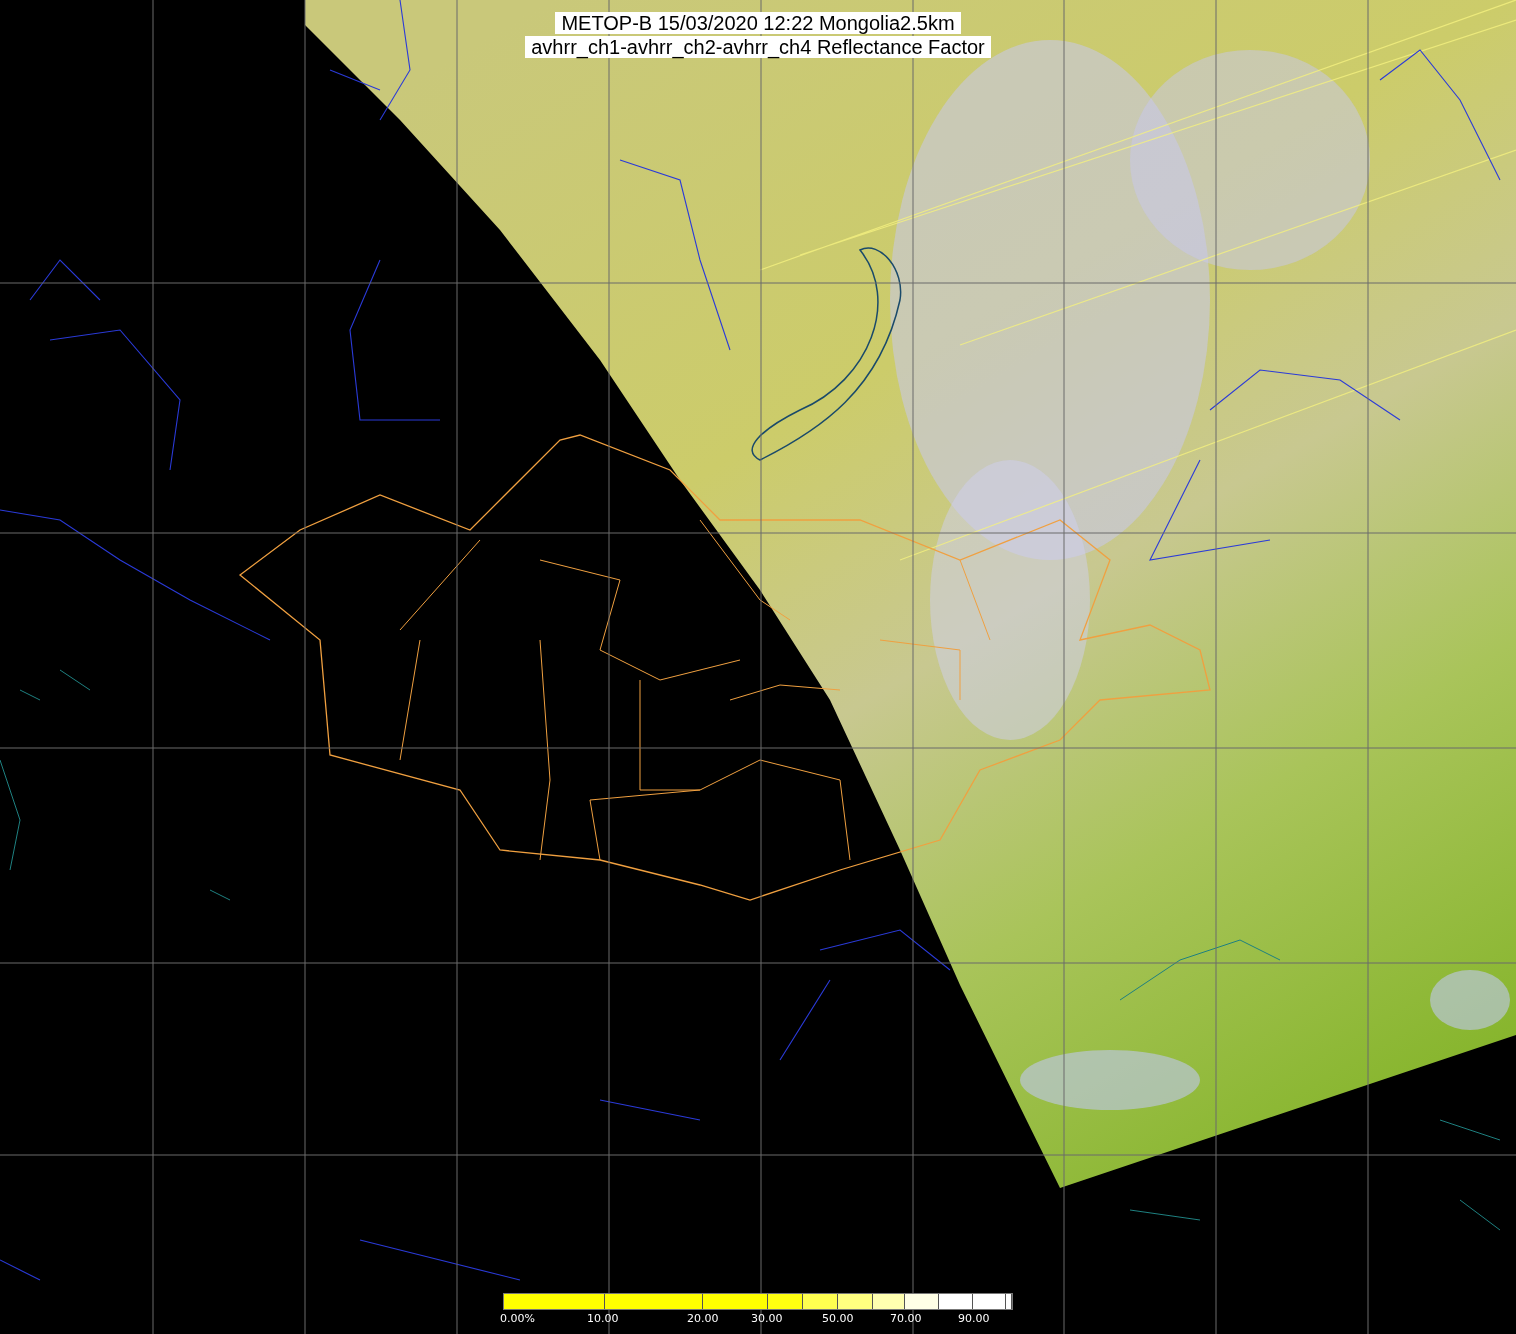 This screenshot has height=1334, width=1516. I want to click on colorbar-tick-label: 20.00, so click(703, 1318).